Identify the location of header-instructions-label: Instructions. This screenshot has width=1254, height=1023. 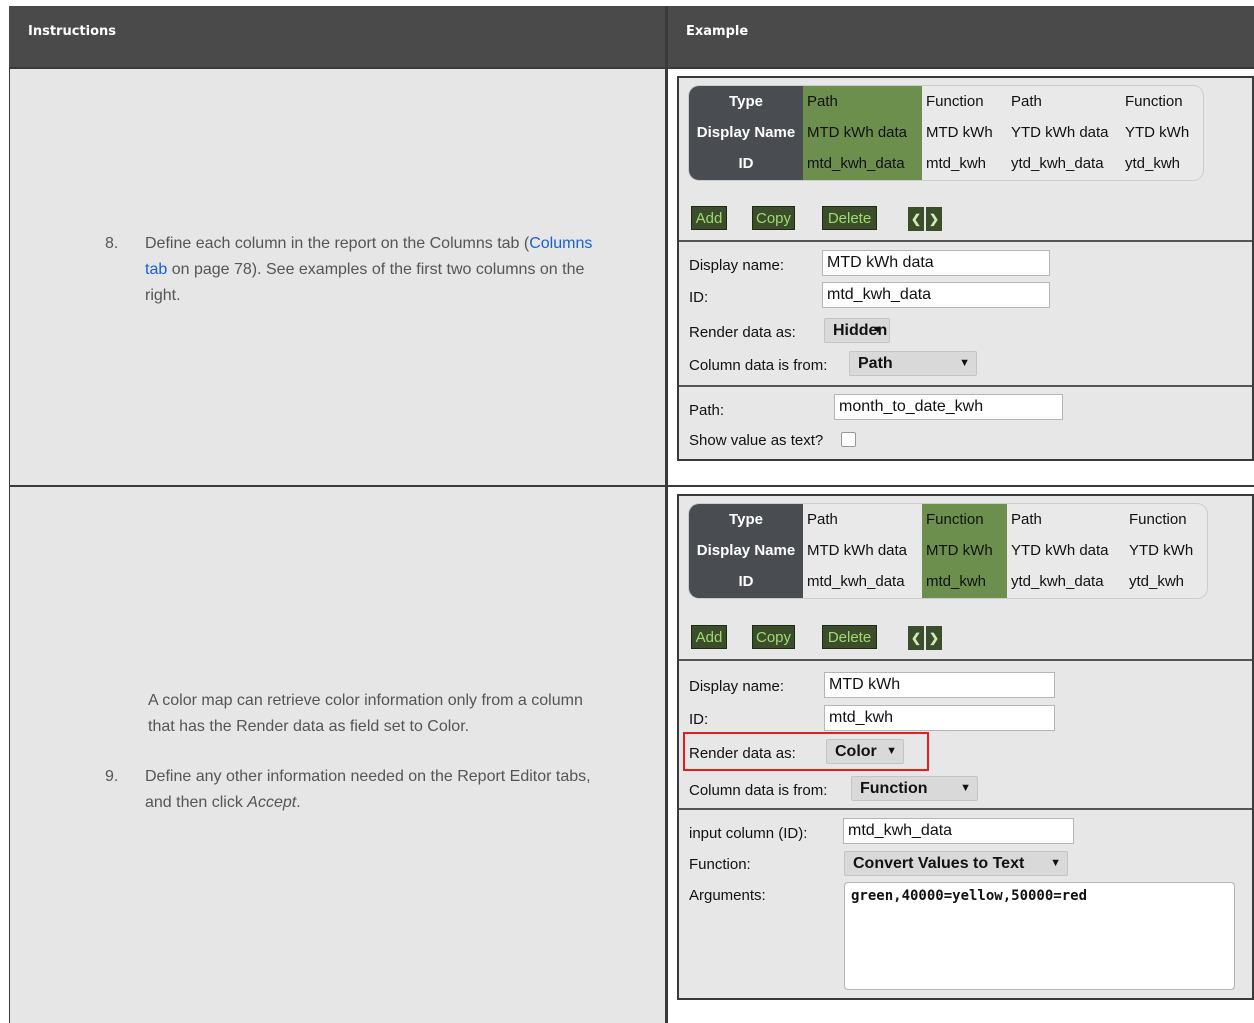
(72, 31).